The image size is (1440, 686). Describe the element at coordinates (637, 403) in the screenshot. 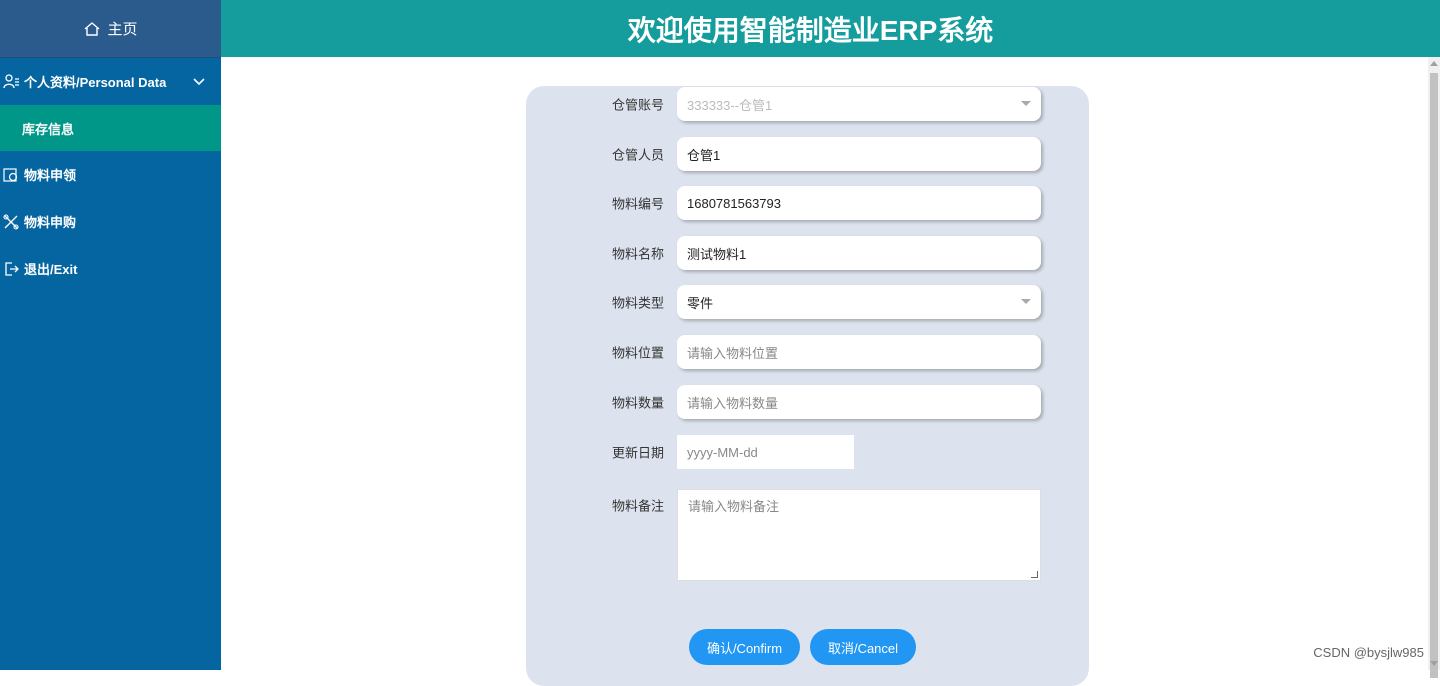

I see `material-quantity-label: 物料数量` at that location.